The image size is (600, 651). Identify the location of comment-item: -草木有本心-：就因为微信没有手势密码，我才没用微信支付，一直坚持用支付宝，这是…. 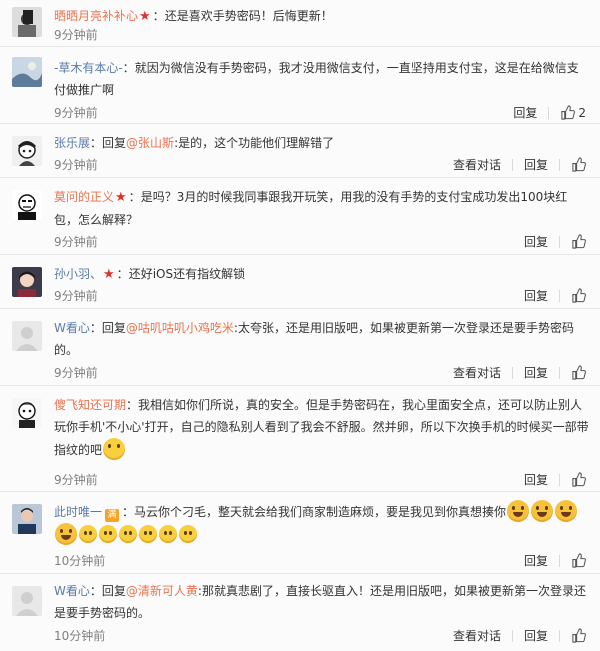
(300, 85).